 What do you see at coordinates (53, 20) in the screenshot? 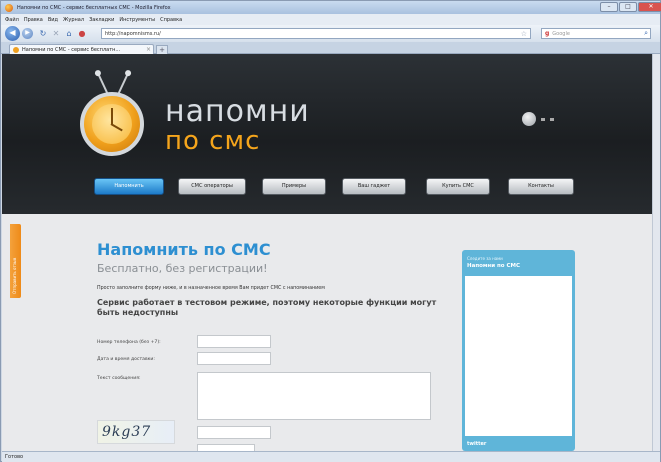
I see `menu-view: Вид` at bounding box center [53, 20].